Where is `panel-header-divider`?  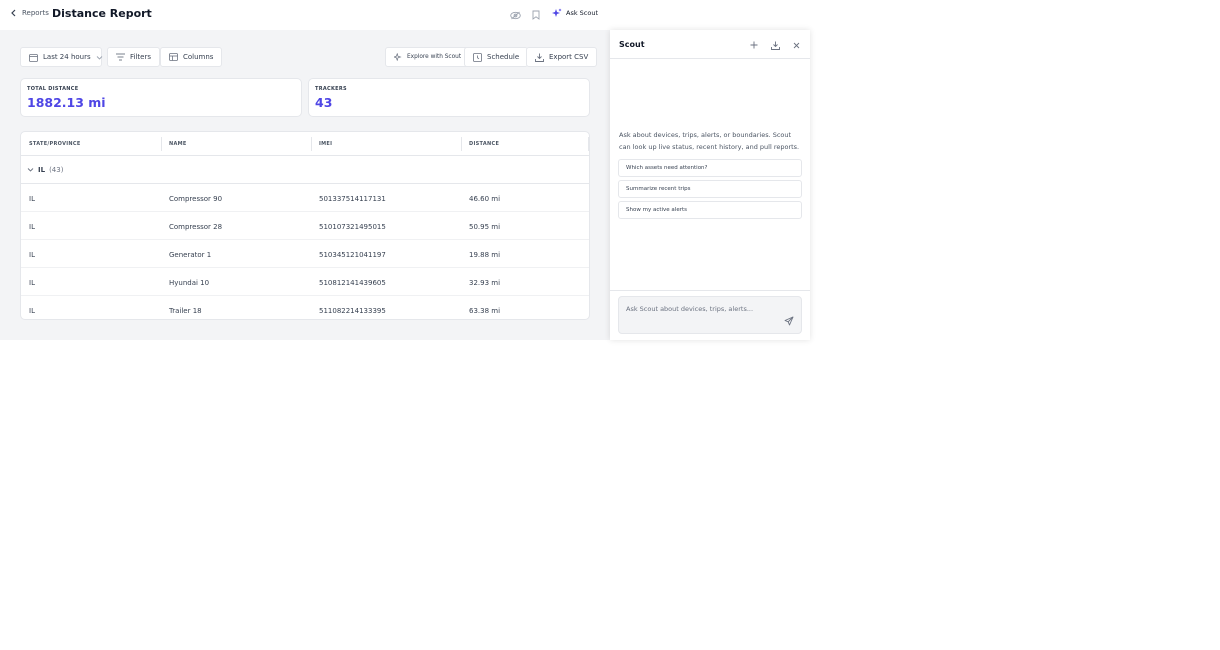 panel-header-divider is located at coordinates (710, 58).